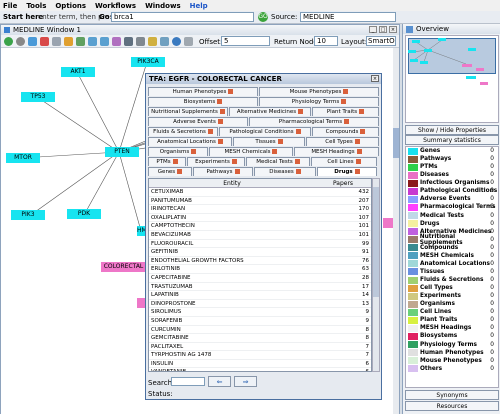 This screenshot has height=414, width=500. Describe the element at coordinates (336, 151) in the screenshot. I see `tab-mesh-headings: MESH Headings` at that location.